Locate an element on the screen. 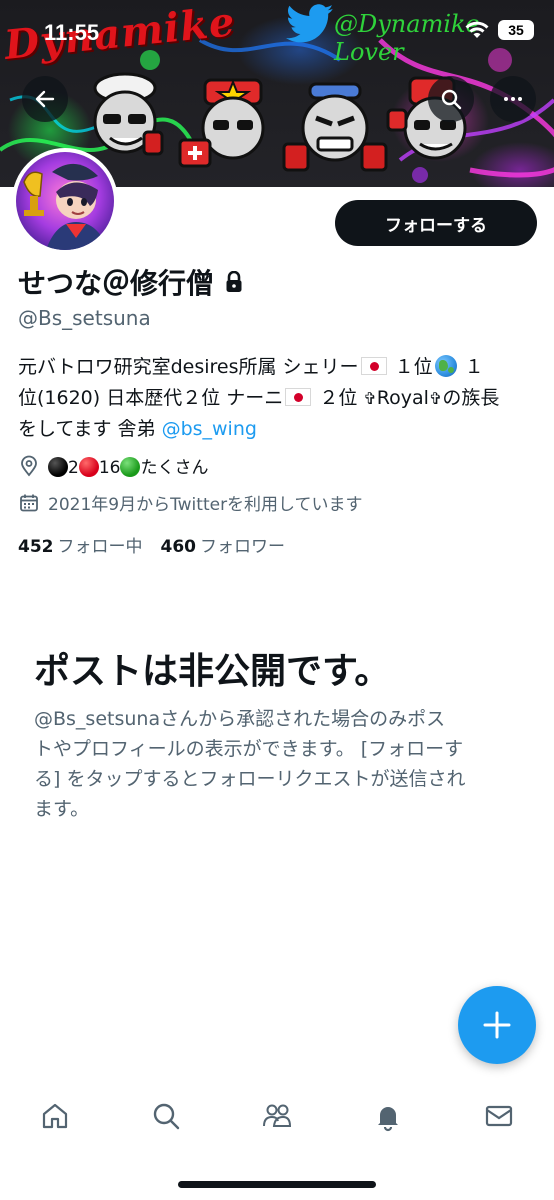 The image size is (554, 1200). nav-home is located at coordinates (55, 1116).